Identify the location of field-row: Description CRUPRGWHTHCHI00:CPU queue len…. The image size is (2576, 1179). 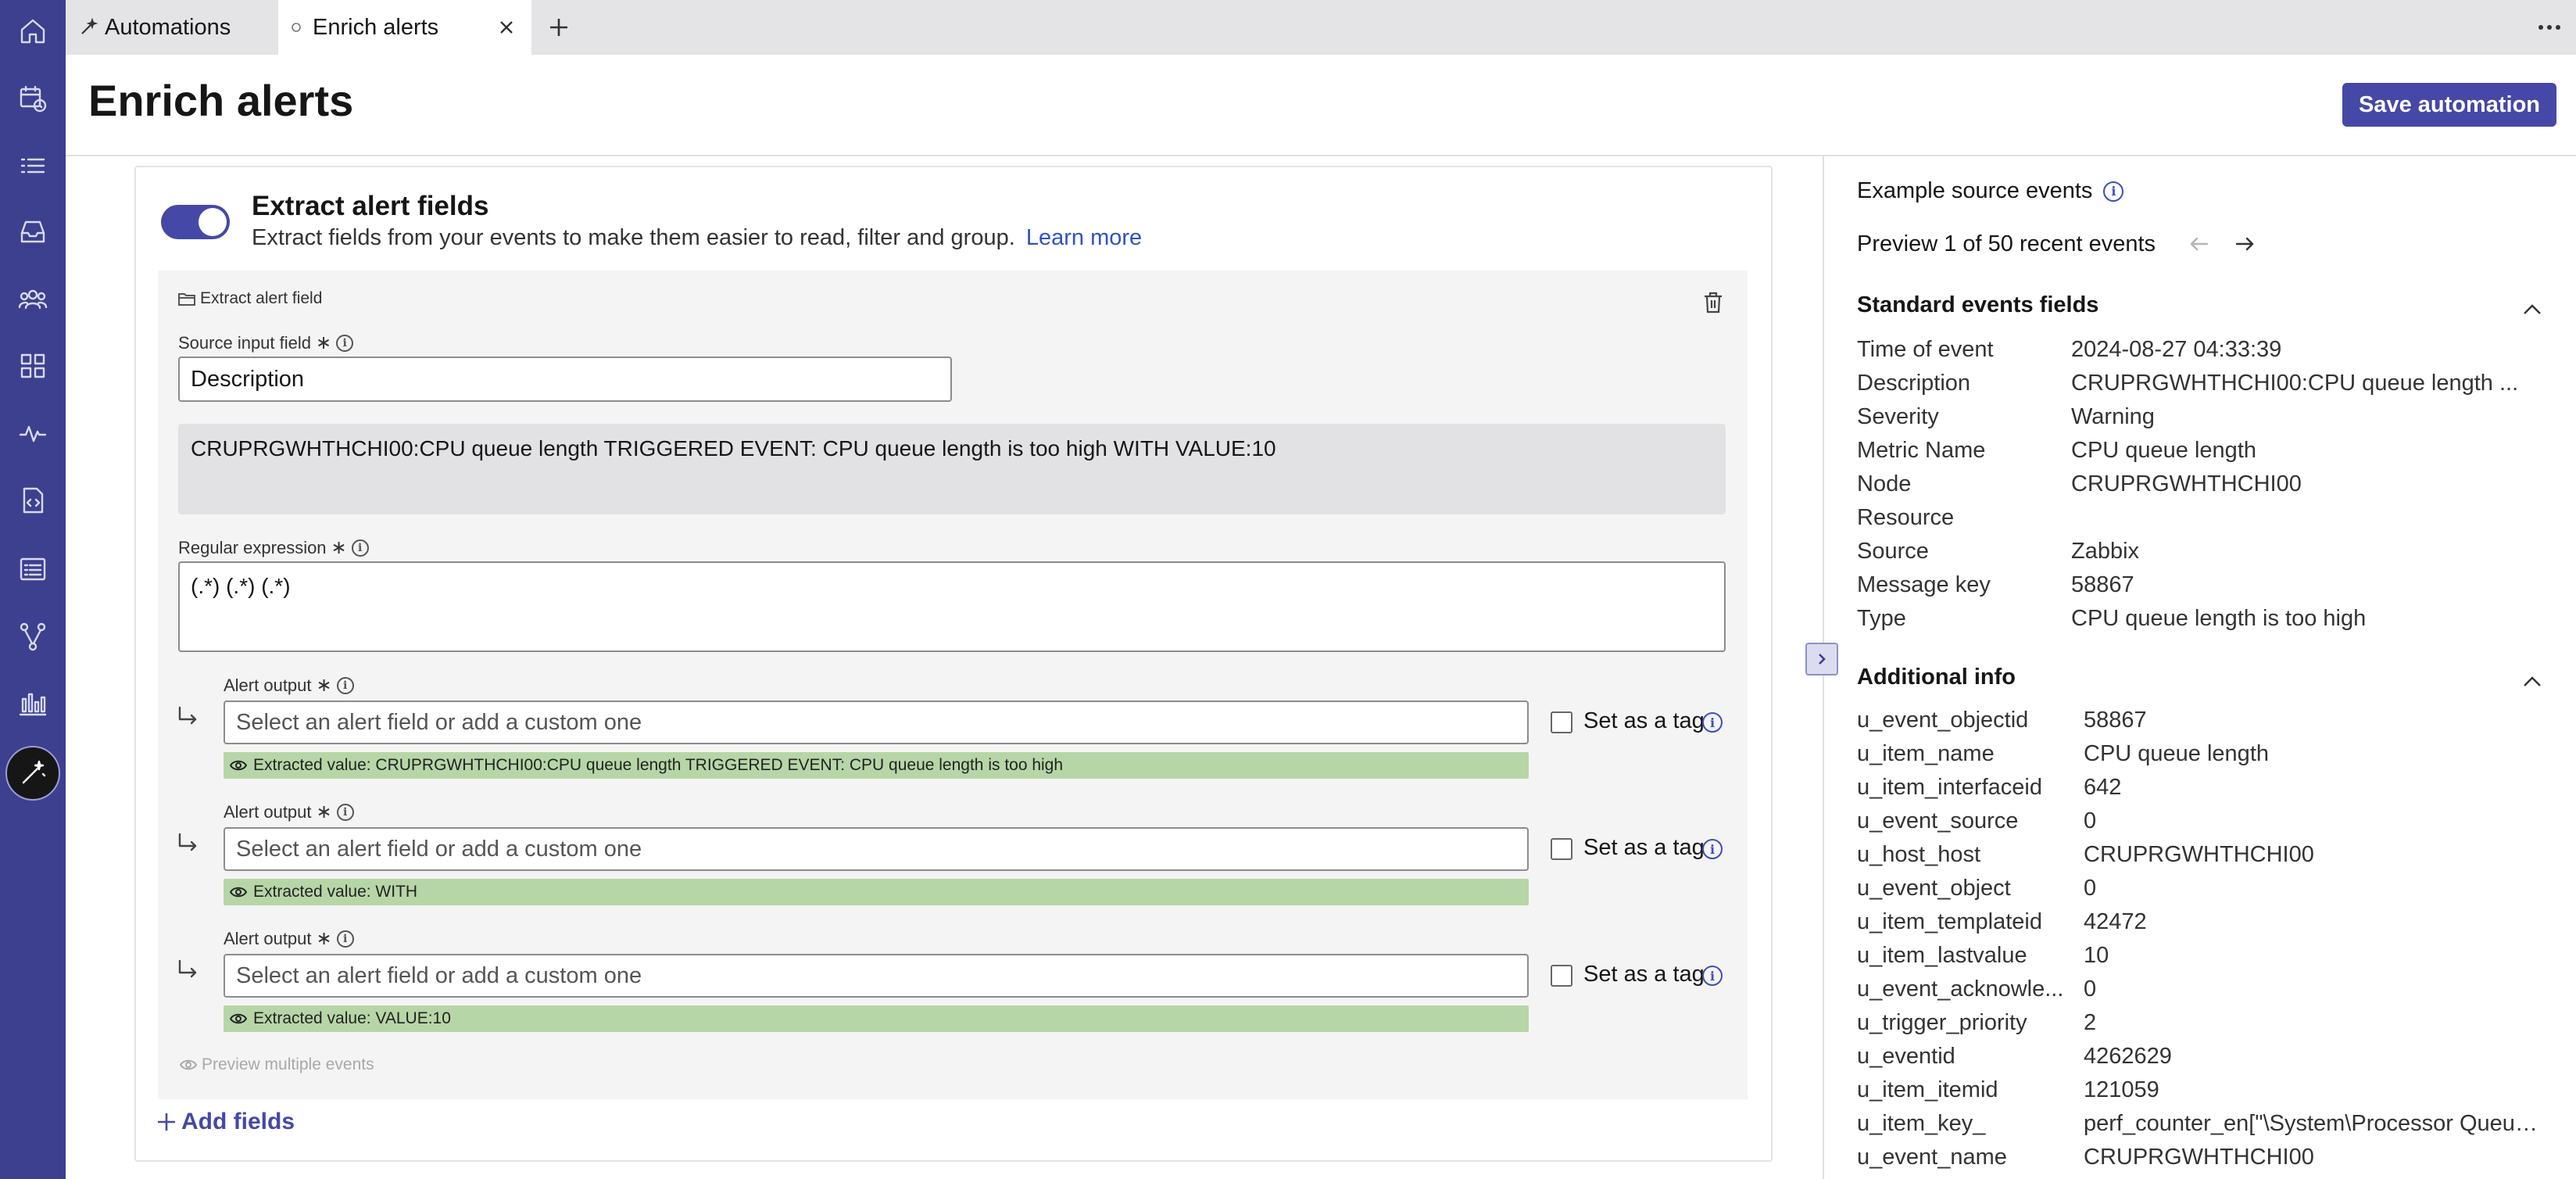
(2208, 384).